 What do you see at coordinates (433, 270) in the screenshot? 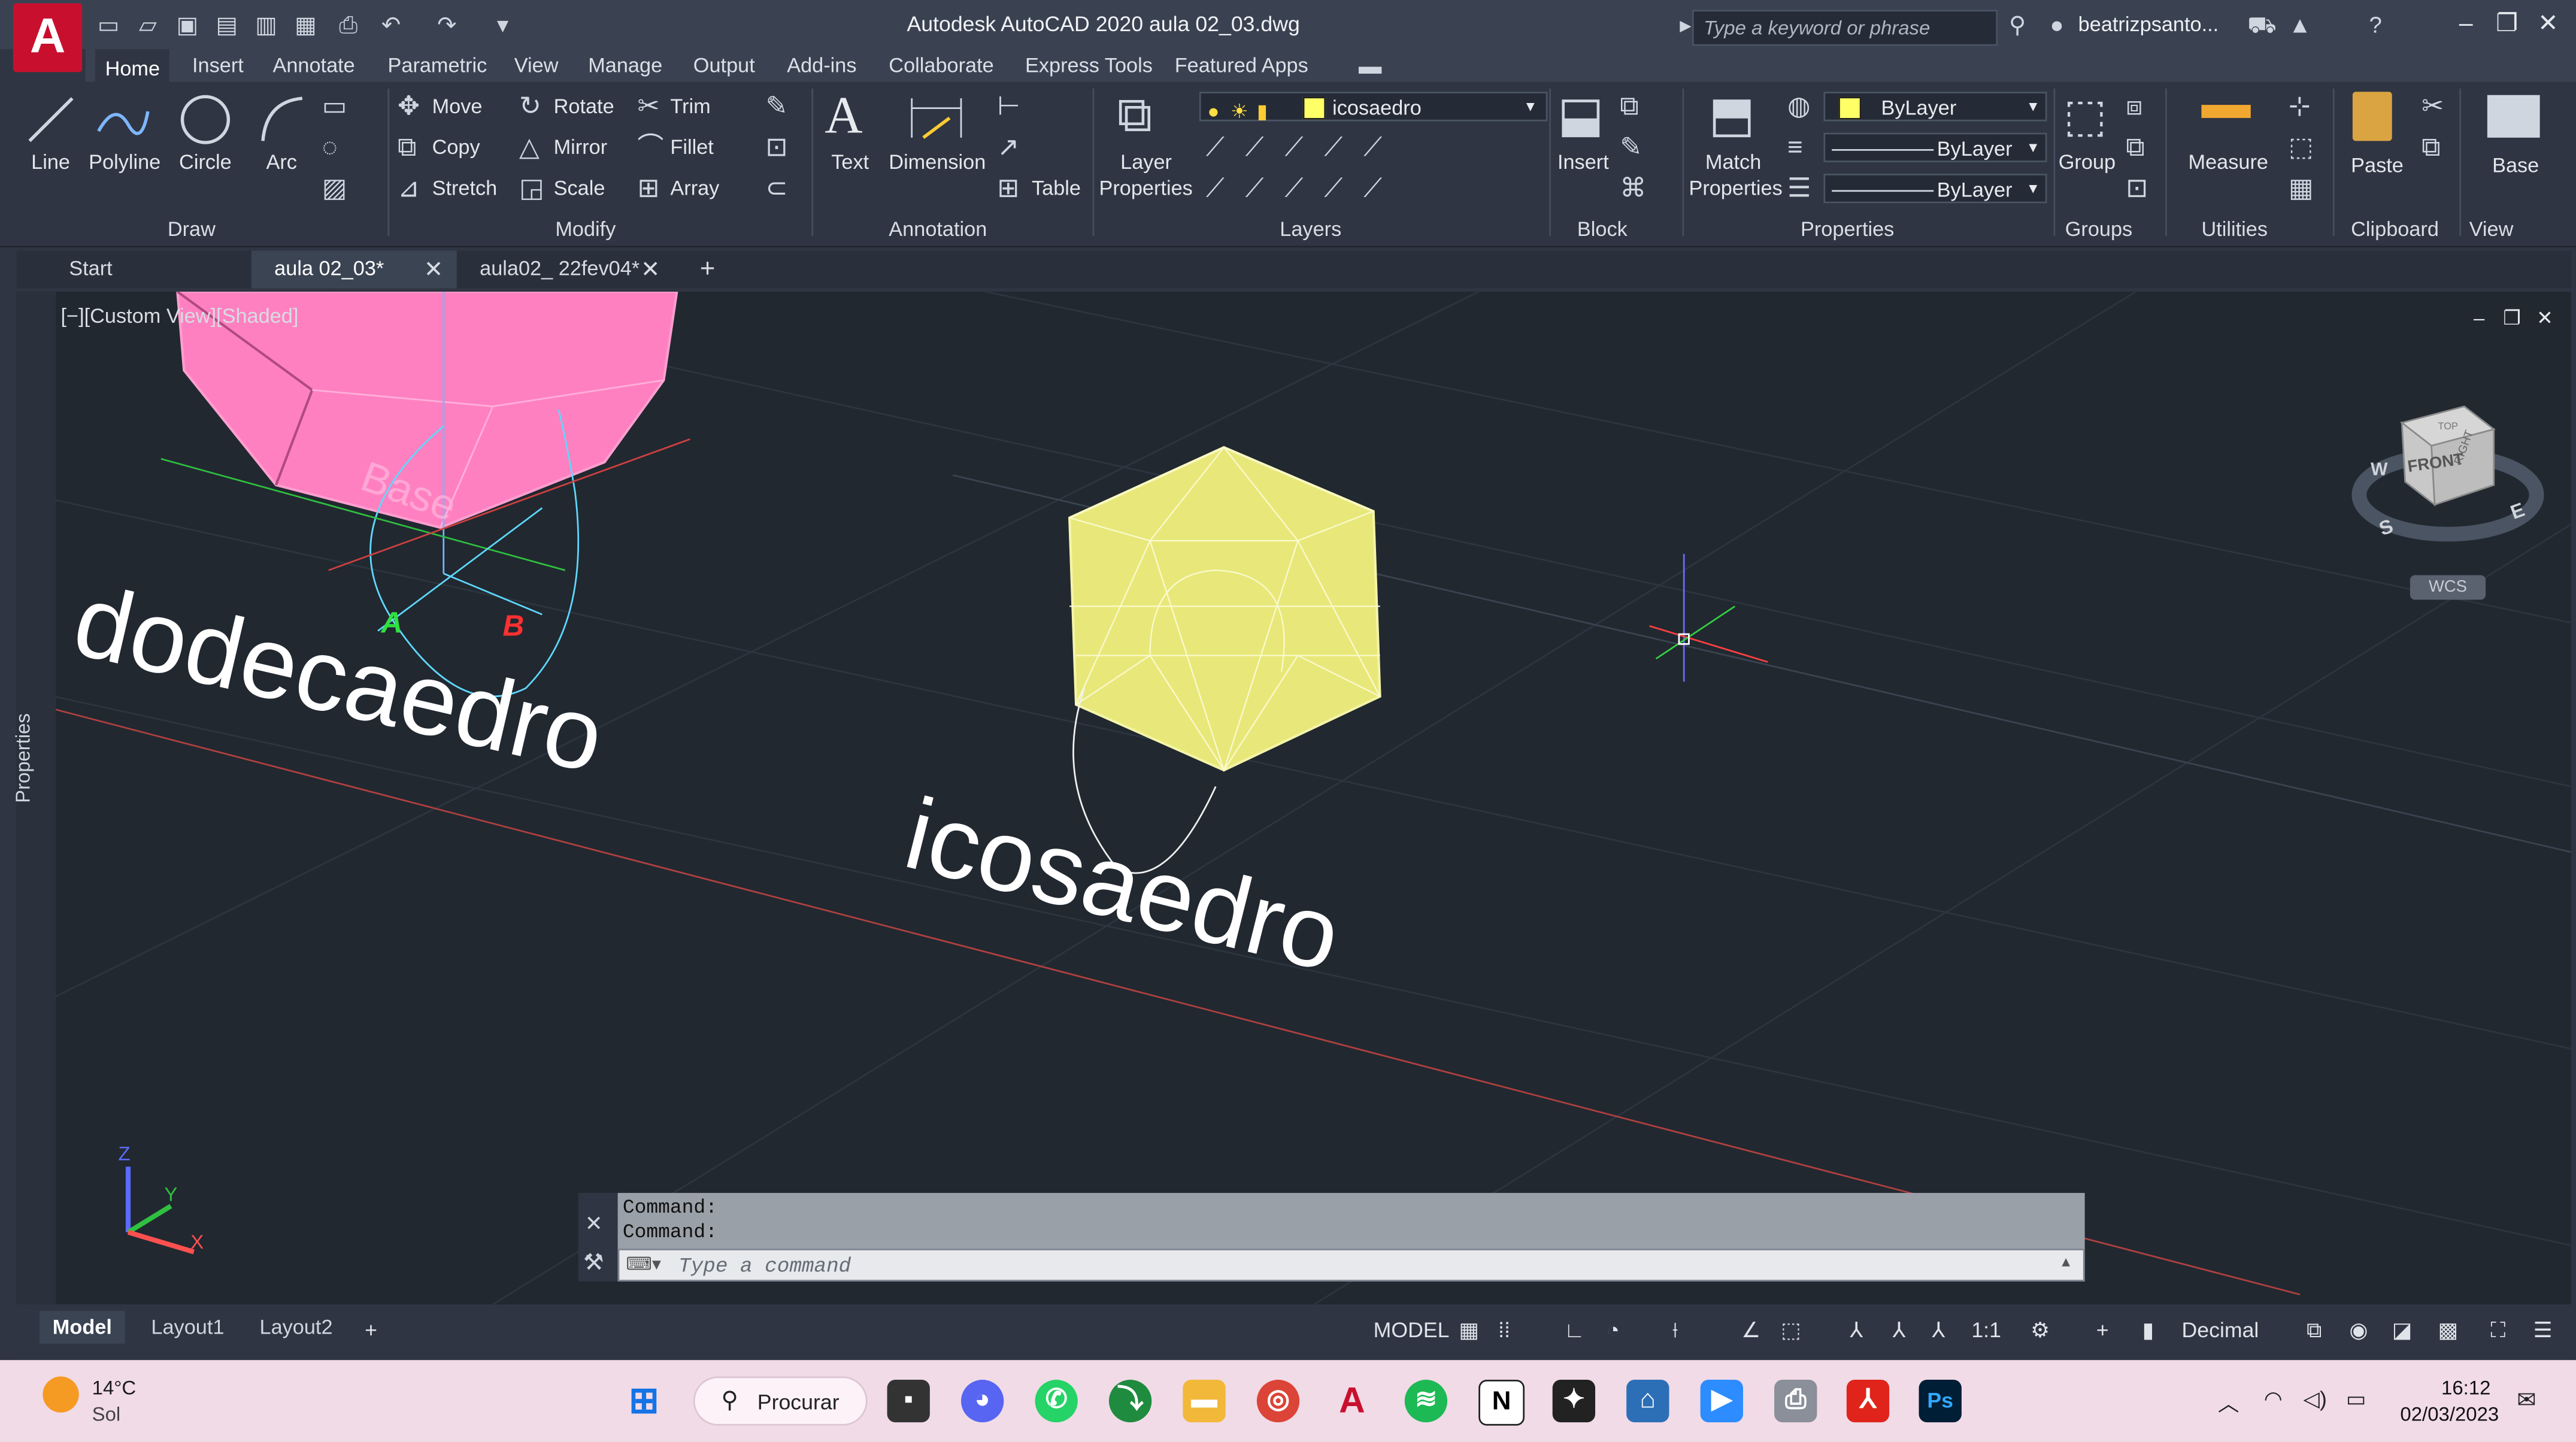
I see `close-icon: ✕` at bounding box center [433, 270].